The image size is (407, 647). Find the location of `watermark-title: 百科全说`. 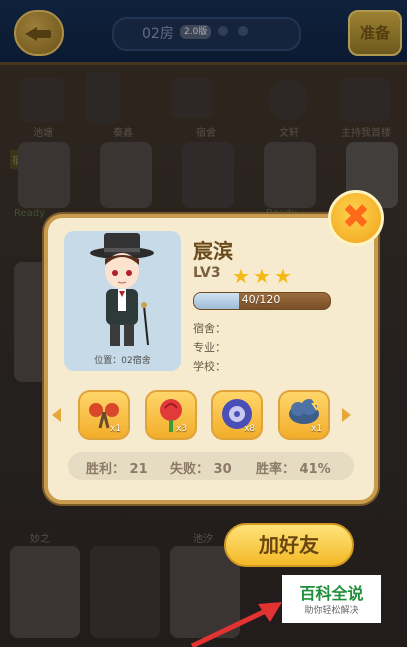

watermark-title: 百科全说 is located at coordinates (331, 593).